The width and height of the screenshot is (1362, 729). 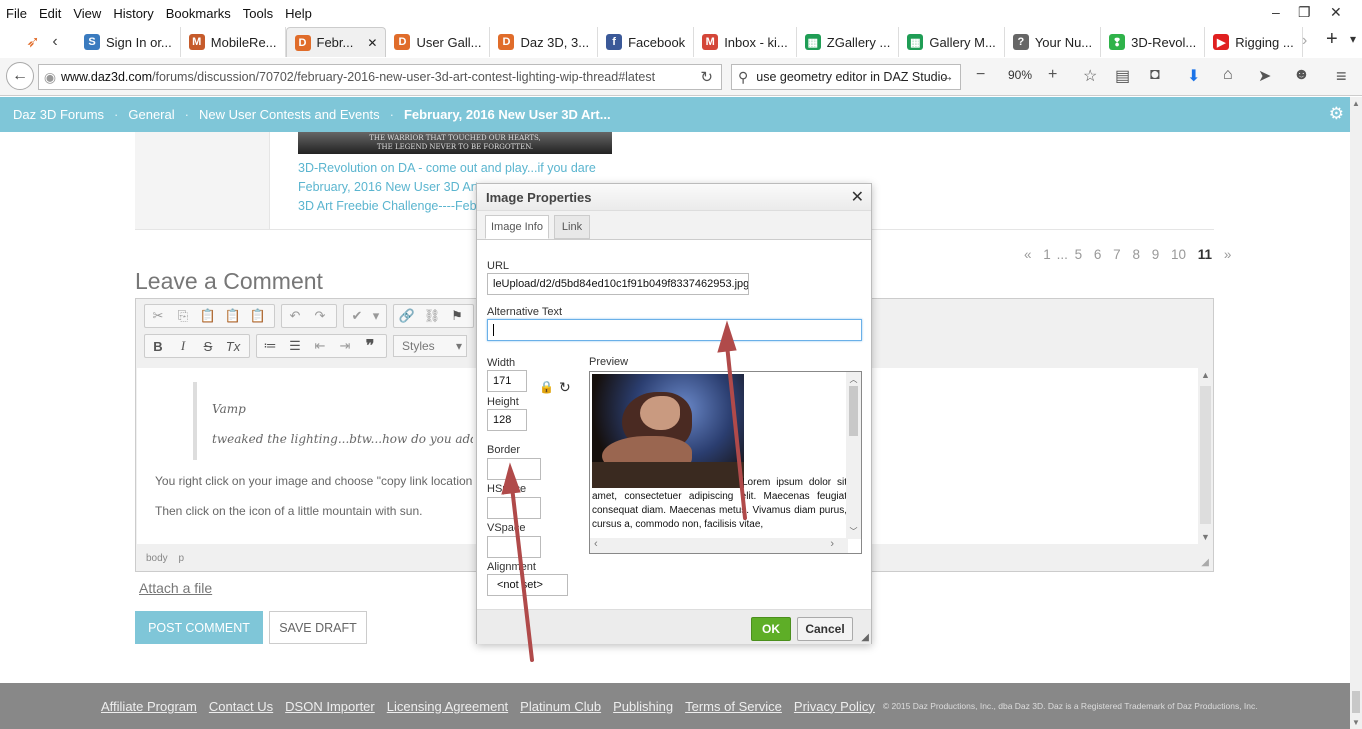 What do you see at coordinates (853, 379) in the screenshot?
I see `scroll-up-icon: ︿` at bounding box center [853, 379].